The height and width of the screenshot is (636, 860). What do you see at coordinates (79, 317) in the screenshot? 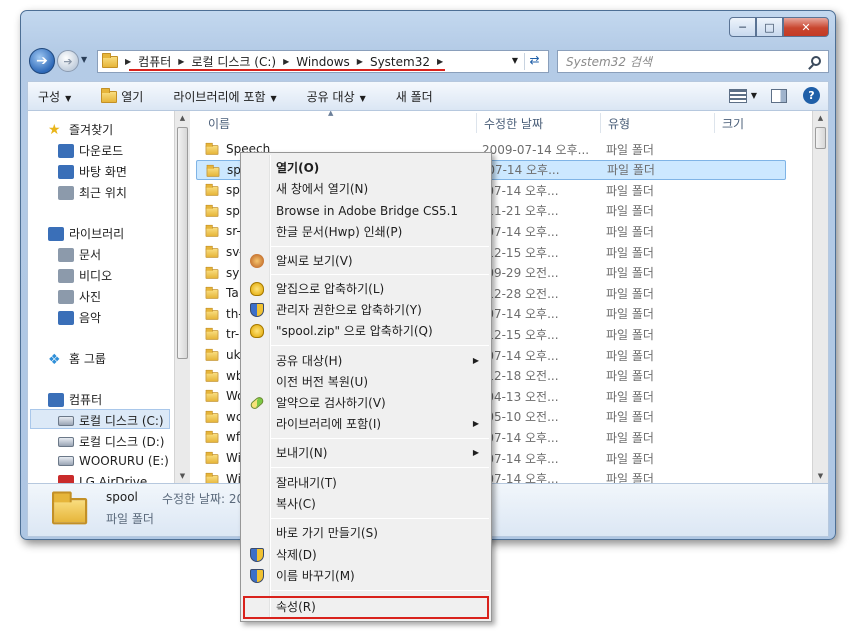
I see `nav-music: 음악` at bounding box center [79, 317].